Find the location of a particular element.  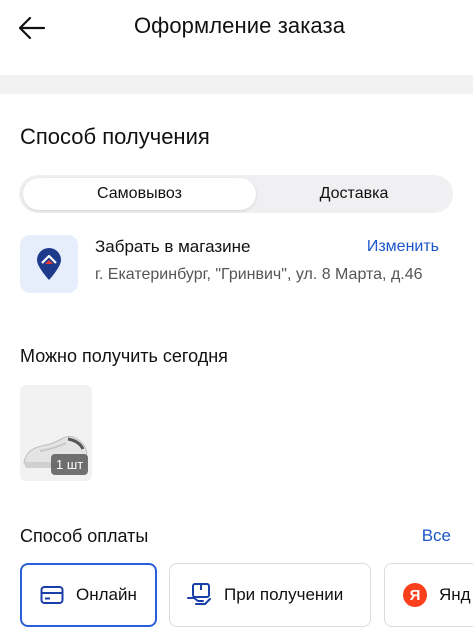

payment-all-link: Все is located at coordinates (436, 536).